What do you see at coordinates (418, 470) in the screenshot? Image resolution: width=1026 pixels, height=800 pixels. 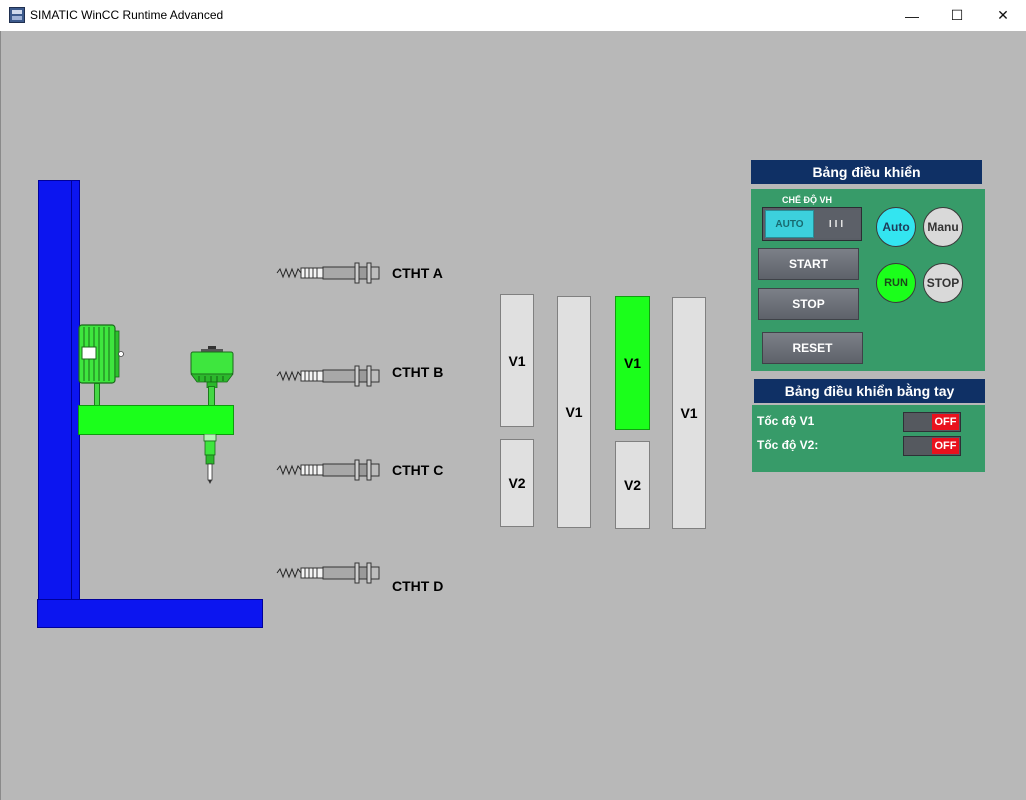 I see `sensor-label-cthtc: CTHT C` at bounding box center [418, 470].